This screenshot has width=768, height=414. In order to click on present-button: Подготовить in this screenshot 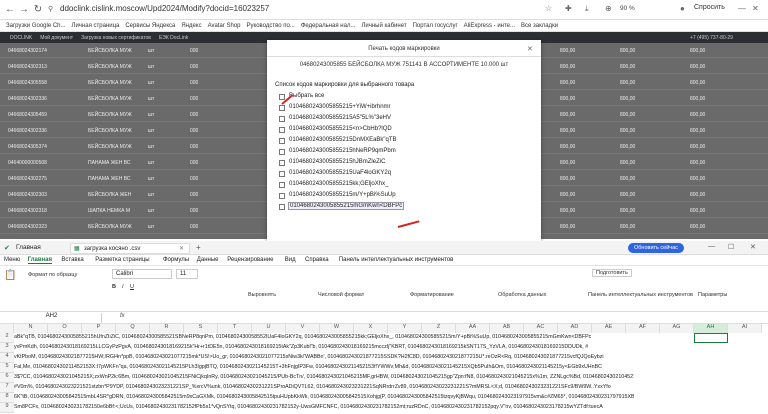, I will do `click(612, 273)`.